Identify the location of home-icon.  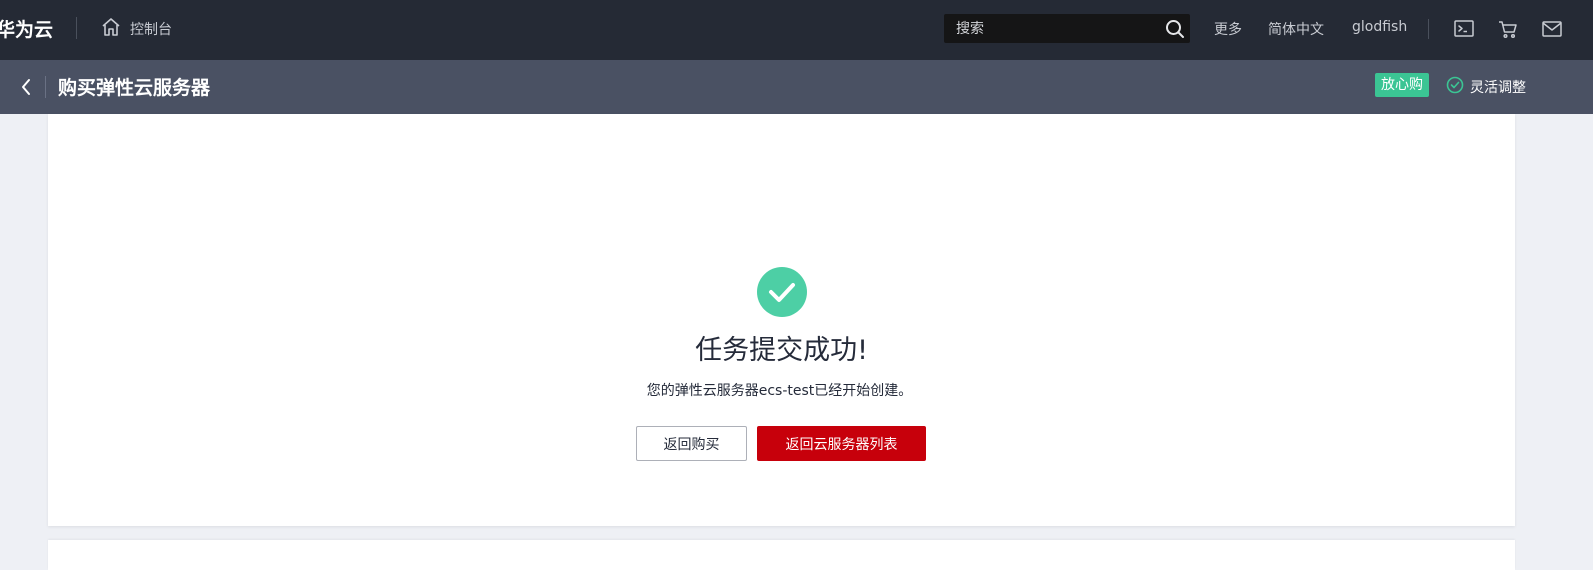
(111, 29).